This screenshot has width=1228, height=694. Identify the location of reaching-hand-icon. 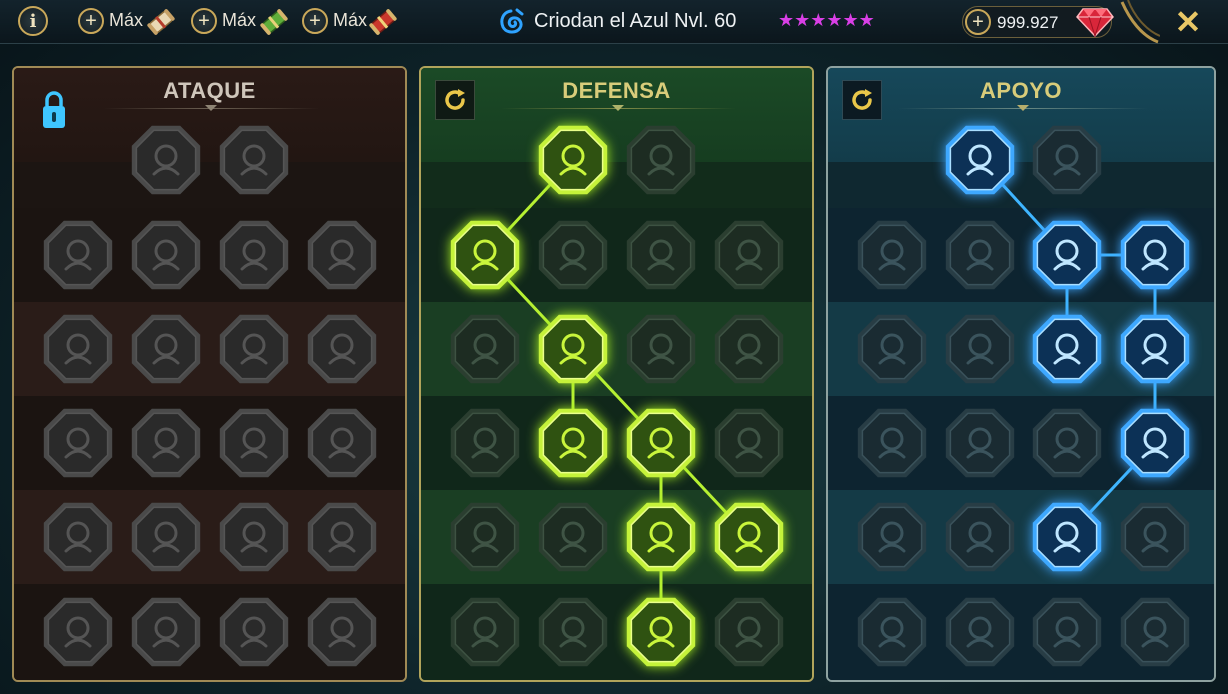
(1155, 255).